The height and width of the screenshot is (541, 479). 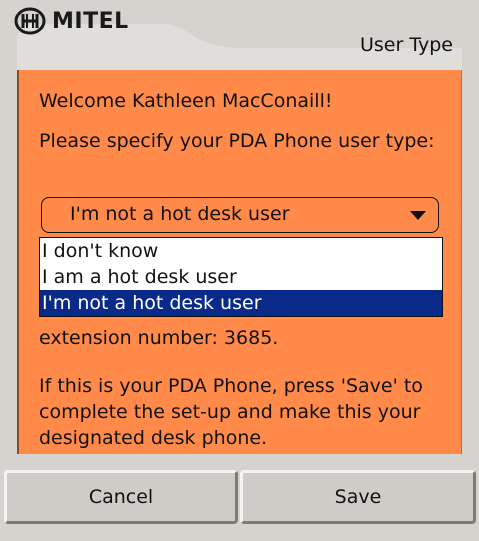 What do you see at coordinates (30, 21) in the screenshot?
I see `mitel-logo-icon` at bounding box center [30, 21].